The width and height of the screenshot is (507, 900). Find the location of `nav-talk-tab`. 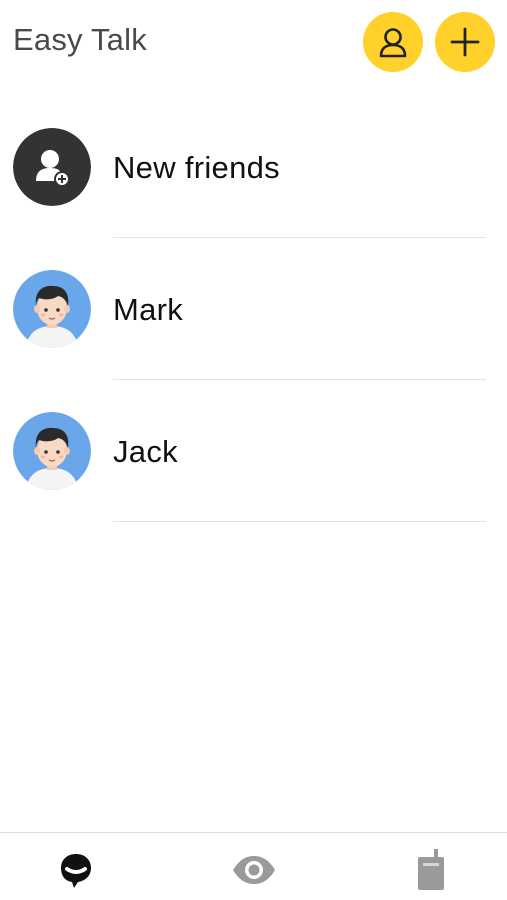

nav-talk-tab is located at coordinates (431, 870).